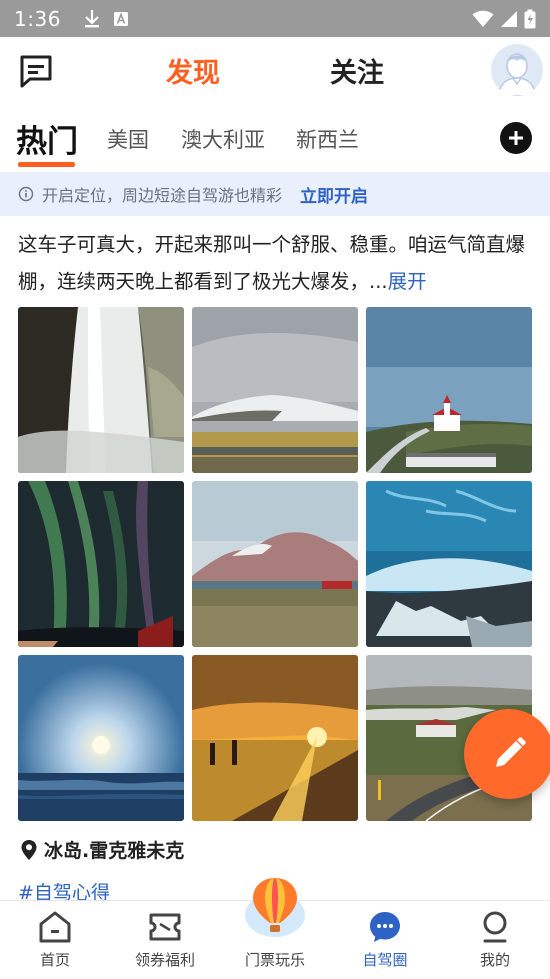 The image size is (550, 979). I want to click on signal-icon, so click(509, 18).